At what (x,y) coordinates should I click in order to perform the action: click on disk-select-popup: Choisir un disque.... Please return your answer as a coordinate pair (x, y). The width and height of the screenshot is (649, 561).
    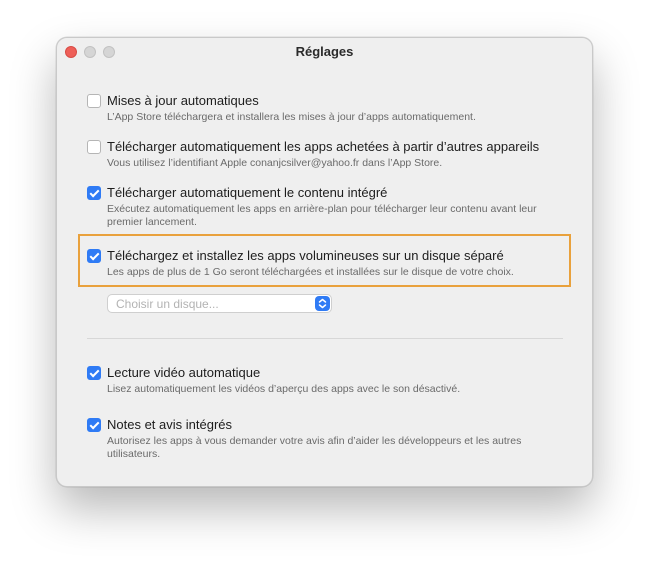
    Looking at the image, I should click on (219, 303).